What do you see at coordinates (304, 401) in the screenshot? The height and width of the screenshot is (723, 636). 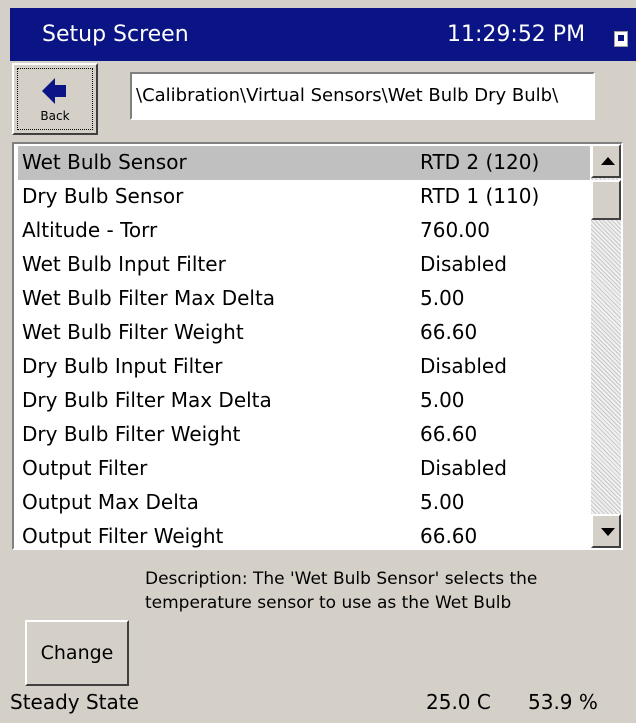 I see `list-item: Dry Bulb Filter Max Delta 5.00` at bounding box center [304, 401].